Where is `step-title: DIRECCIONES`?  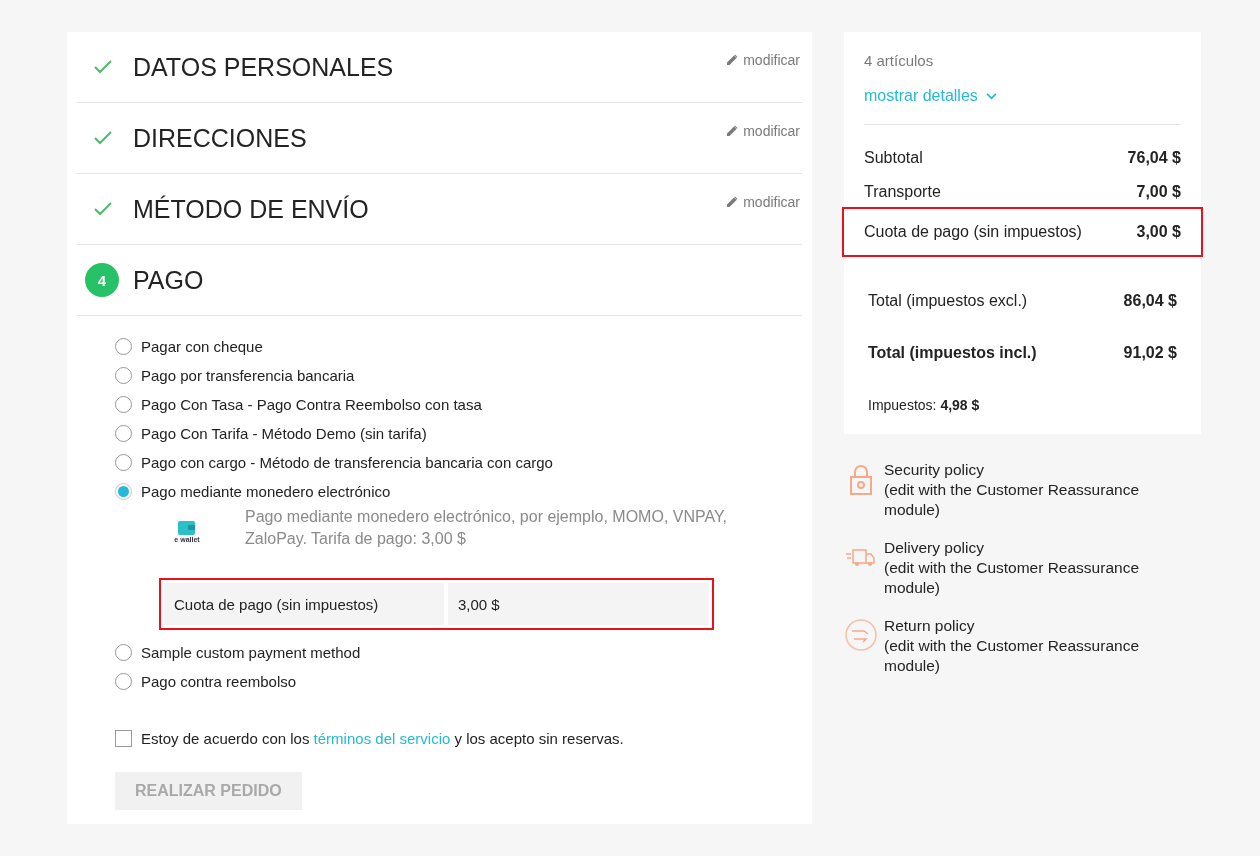
step-title: DIRECCIONES is located at coordinates (220, 138).